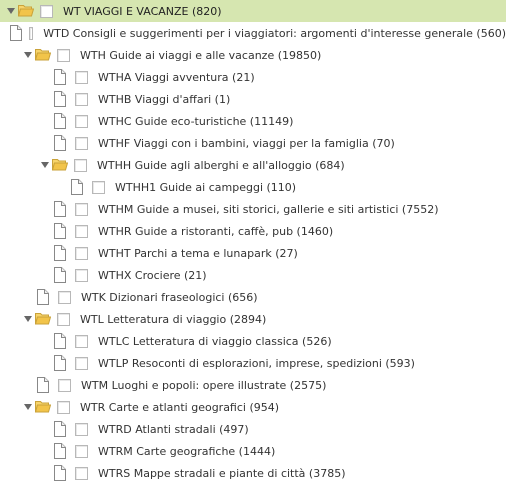  Describe the element at coordinates (186, 451) in the screenshot. I see `tree-label: WTRM Carte geografiche (1444)` at that location.